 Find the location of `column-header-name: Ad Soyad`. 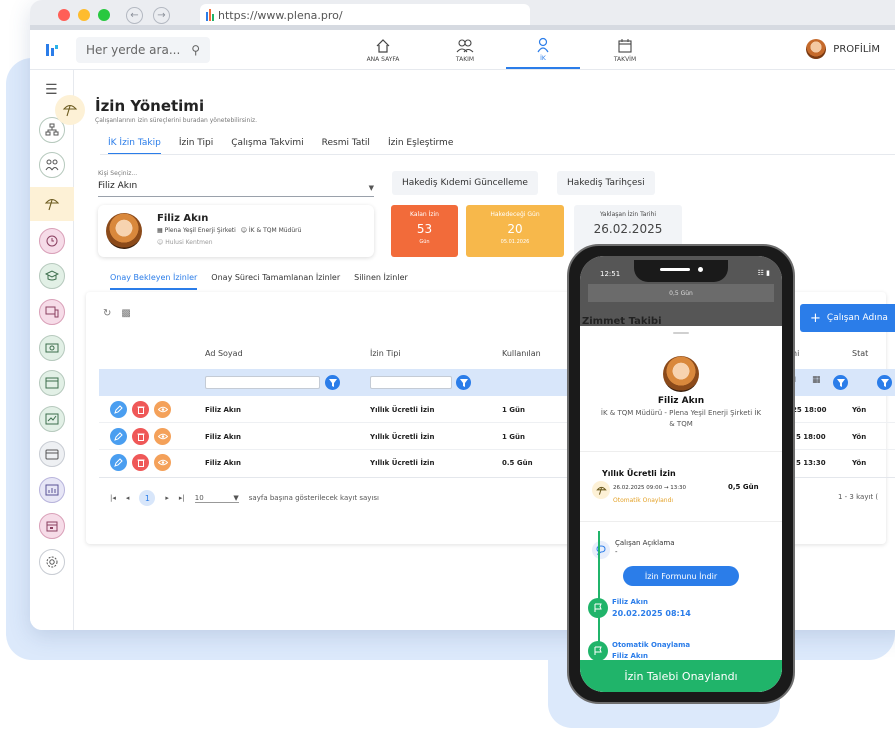

column-header-name: Ad Soyad is located at coordinates (224, 353).